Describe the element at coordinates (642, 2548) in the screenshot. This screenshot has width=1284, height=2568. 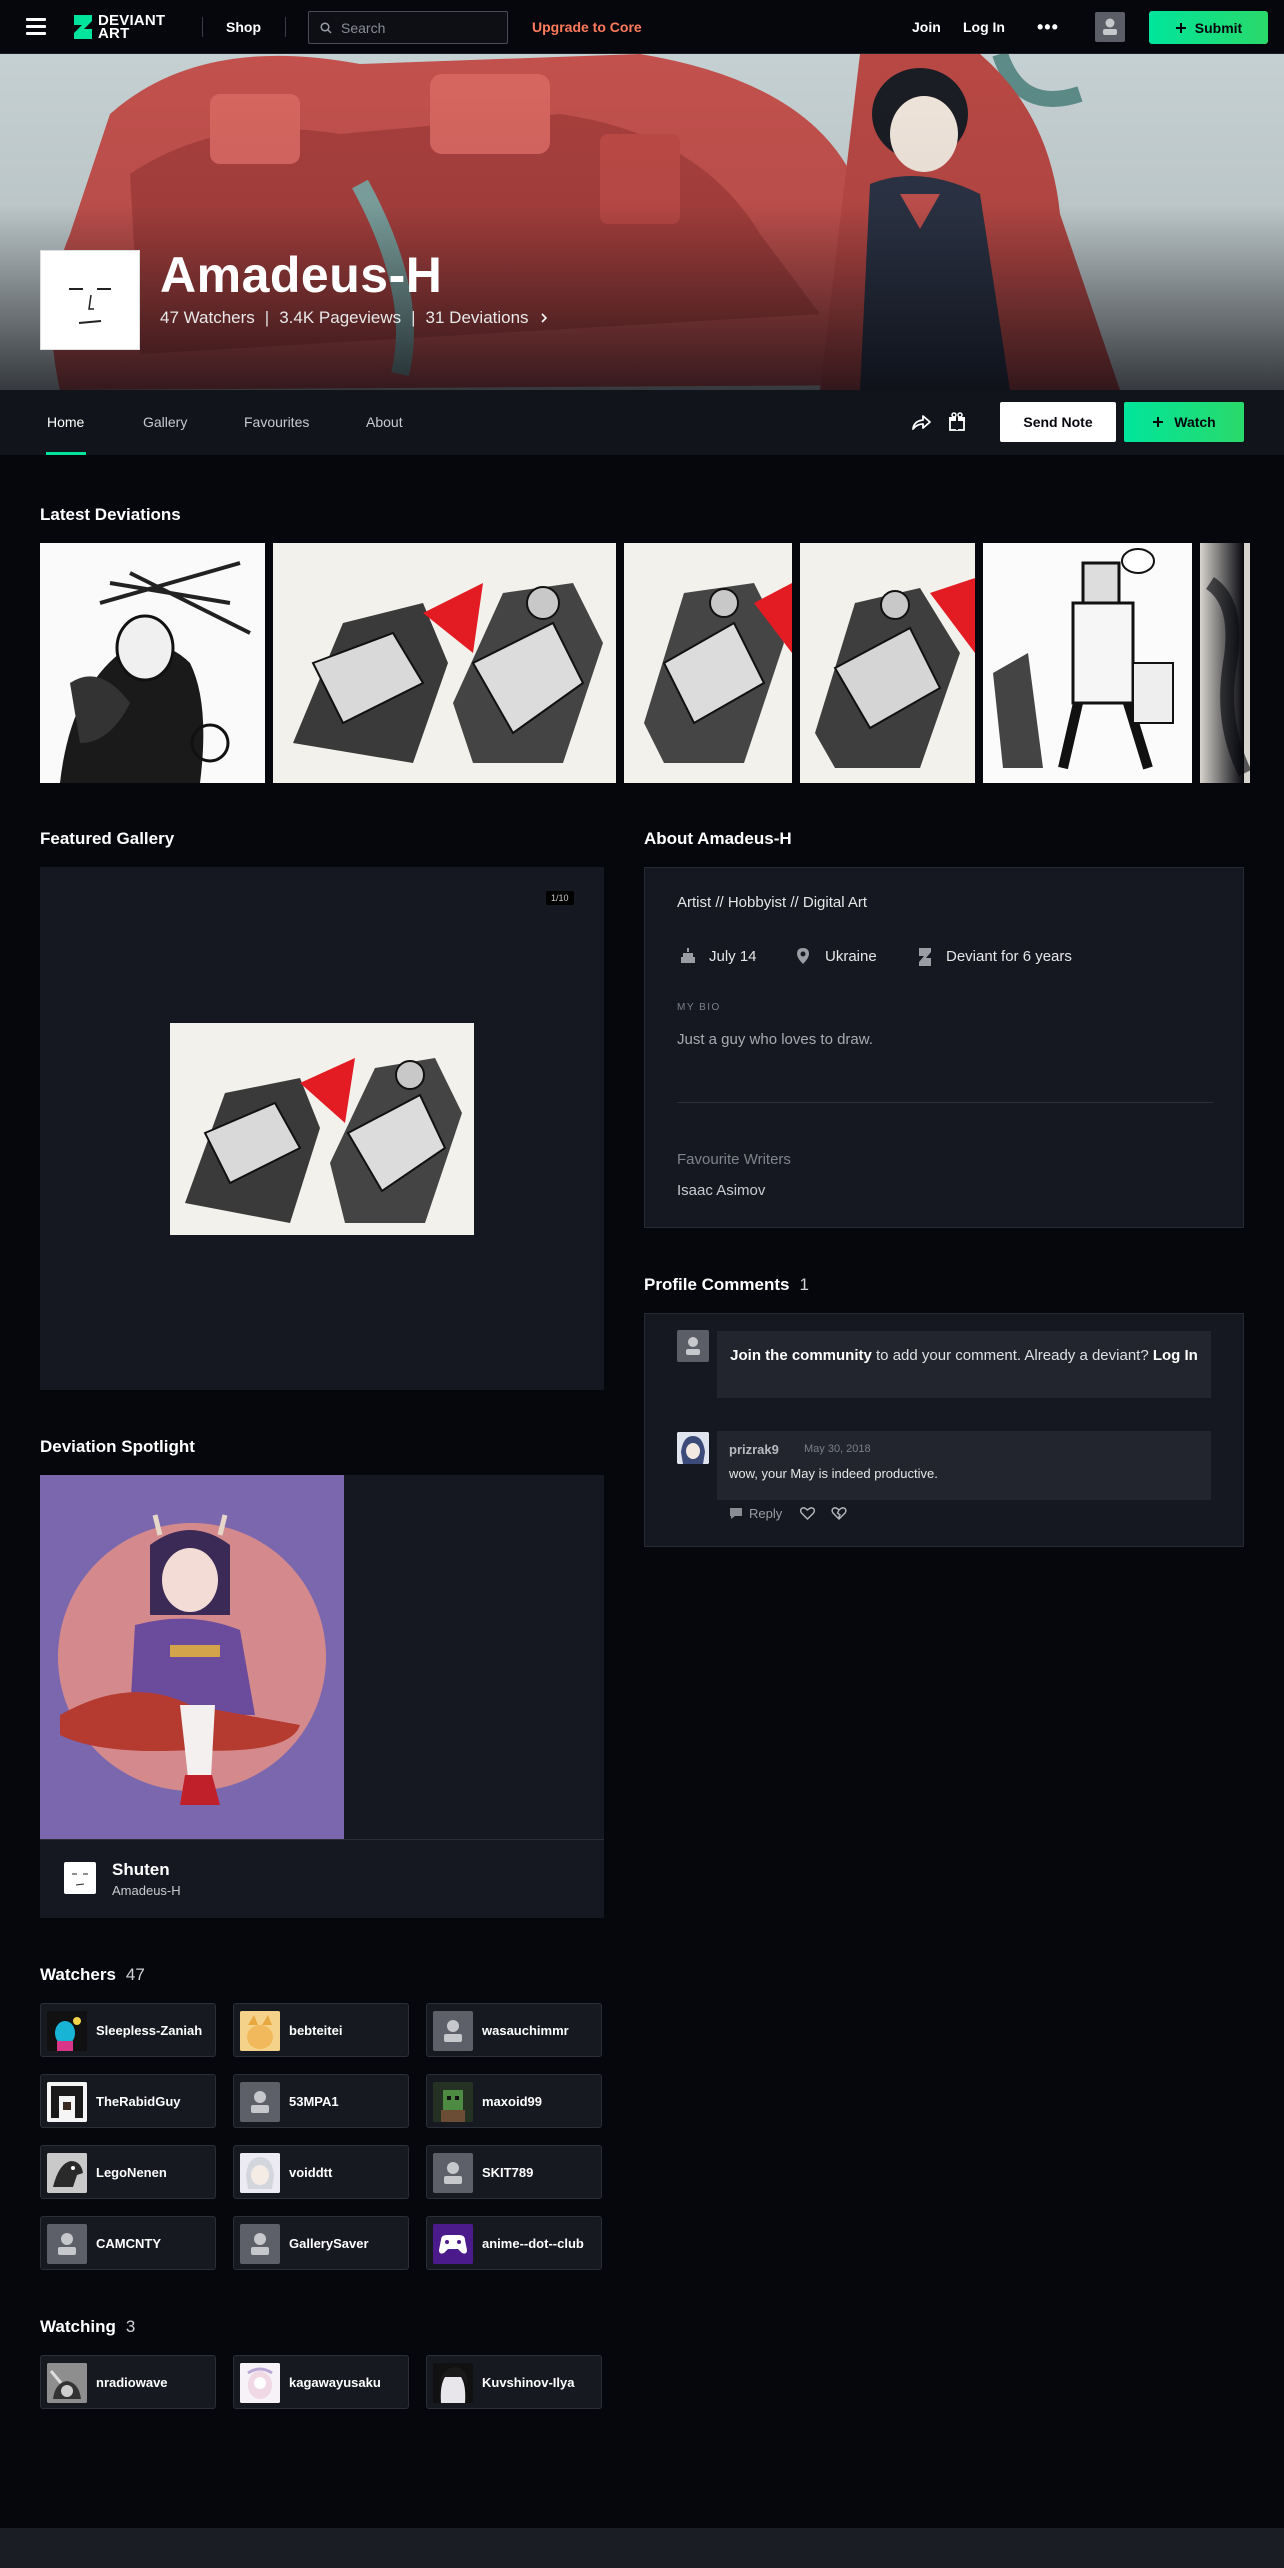
I see `footer` at that location.